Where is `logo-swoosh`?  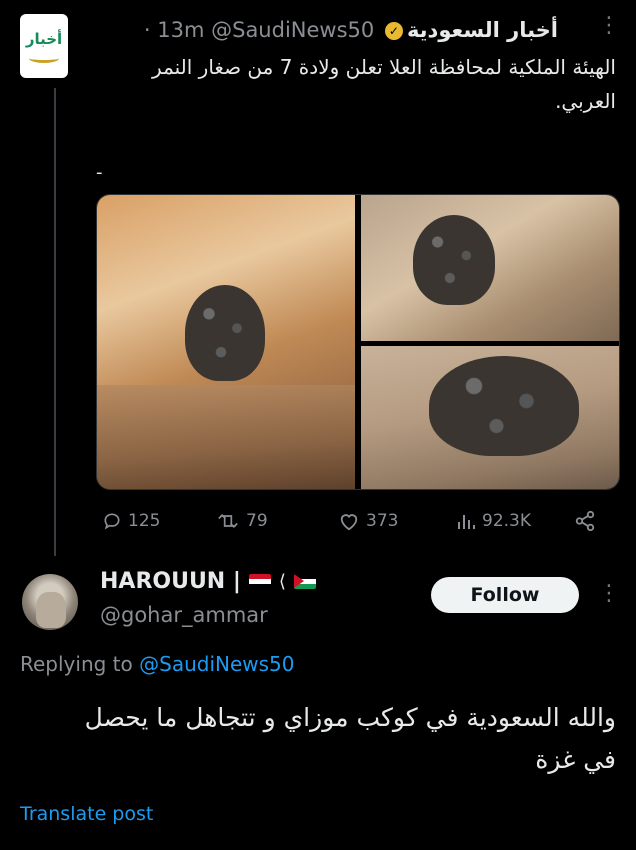
logo-swoosh is located at coordinates (44, 58).